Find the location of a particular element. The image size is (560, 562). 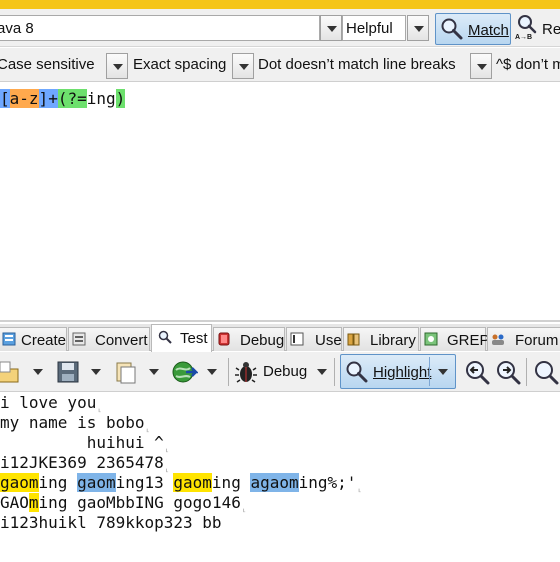

test-text: i12JKE369 2365478 is located at coordinates (82, 462).